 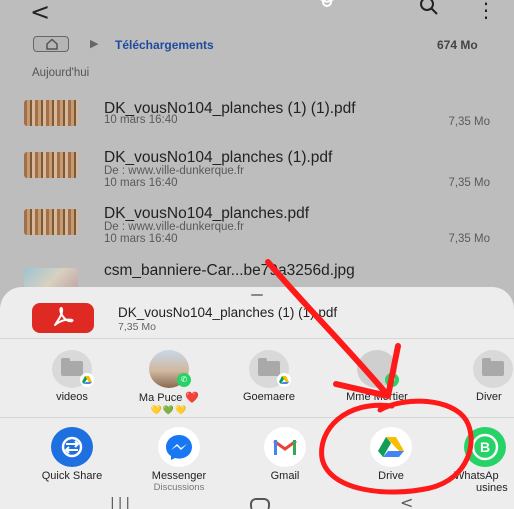 I want to click on share-app-whatsapp: B WhatsAp usines, so click(x=481, y=460).